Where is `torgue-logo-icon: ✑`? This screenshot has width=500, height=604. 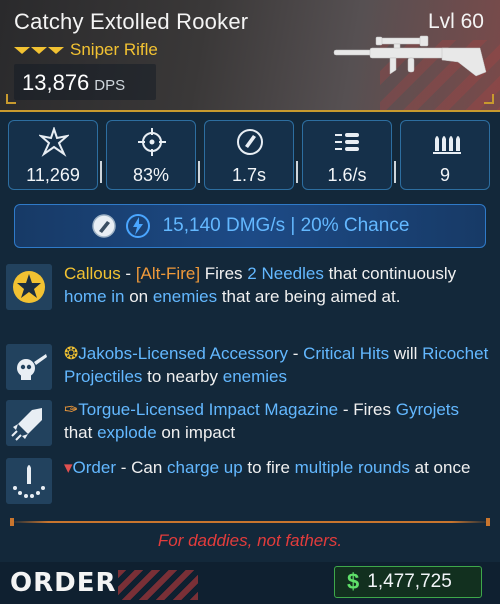 torgue-logo-icon: ✑ is located at coordinates (71, 409).